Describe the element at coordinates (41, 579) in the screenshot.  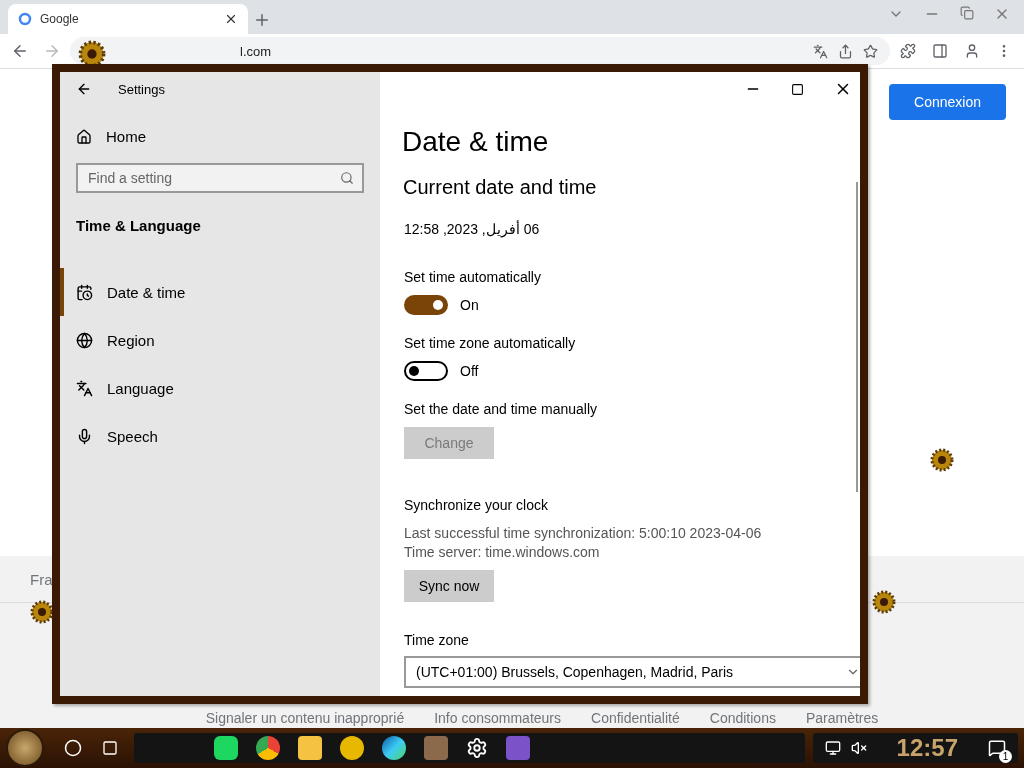
I see `footer-country: Fra` at that location.